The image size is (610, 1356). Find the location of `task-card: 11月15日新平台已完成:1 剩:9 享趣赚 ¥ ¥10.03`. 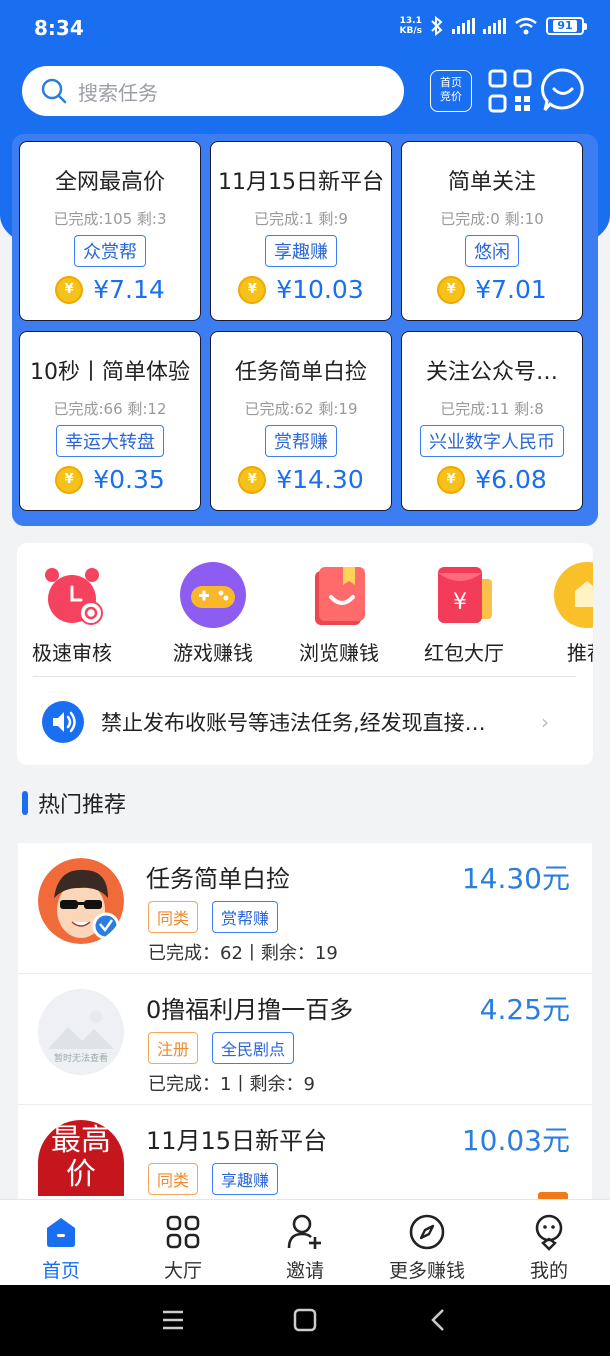

task-card: 11月15日新平台已完成:1 剩:9 享趣赚 ¥ ¥10.03 is located at coordinates (301, 231).